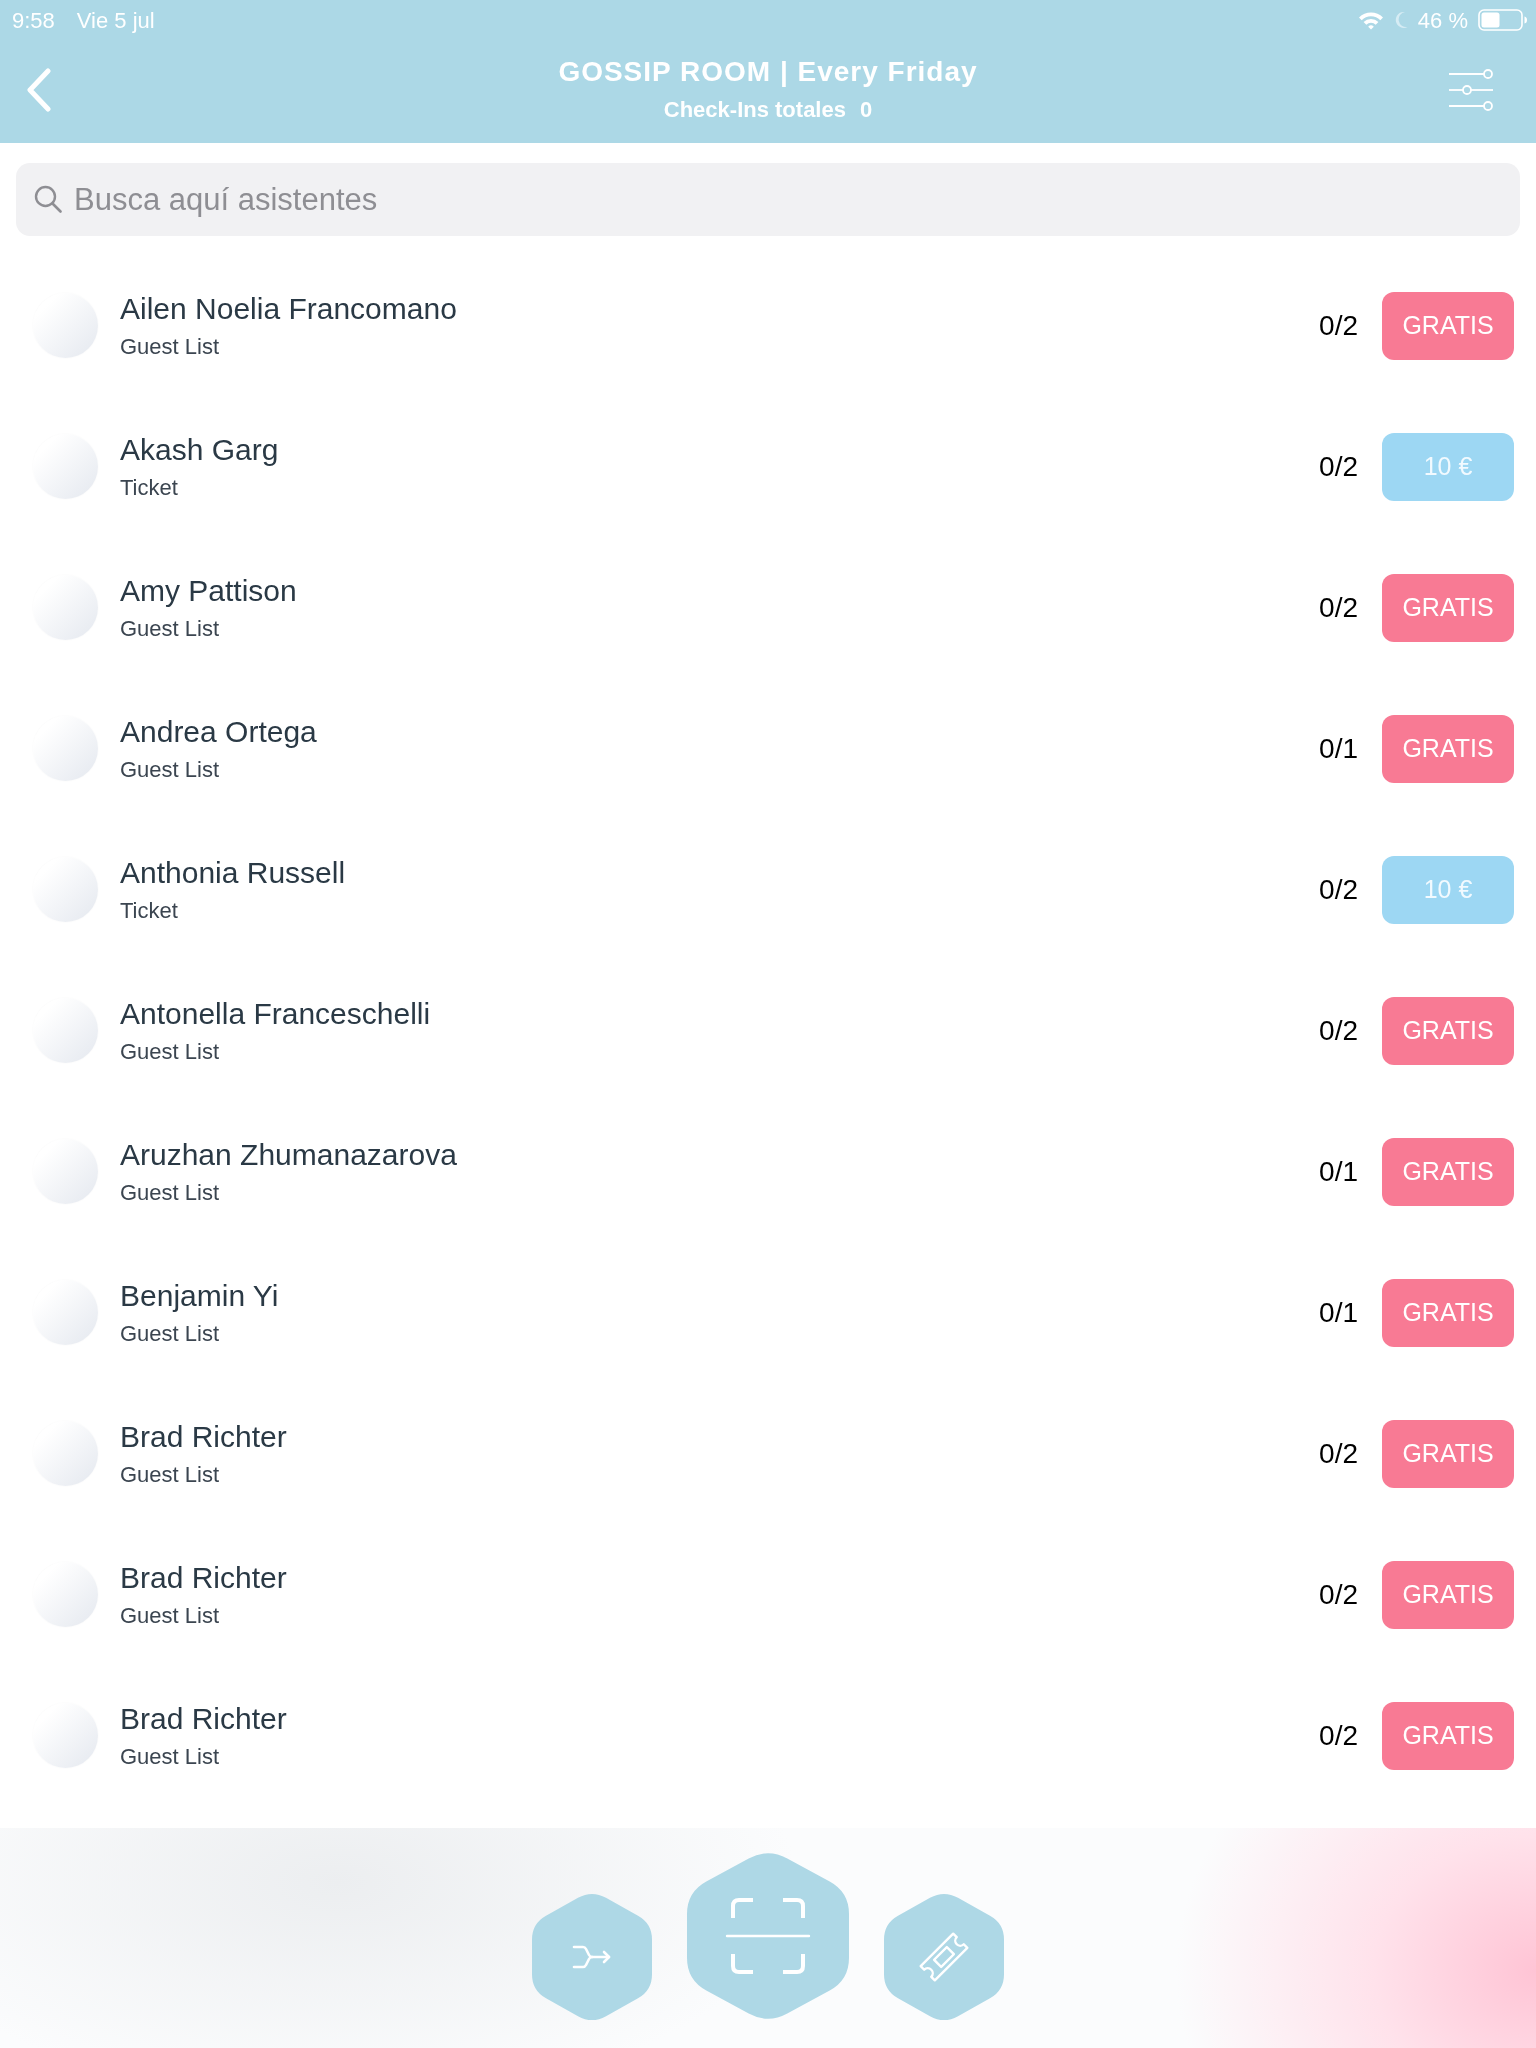  I want to click on sliders-icon, so click(1471, 90).